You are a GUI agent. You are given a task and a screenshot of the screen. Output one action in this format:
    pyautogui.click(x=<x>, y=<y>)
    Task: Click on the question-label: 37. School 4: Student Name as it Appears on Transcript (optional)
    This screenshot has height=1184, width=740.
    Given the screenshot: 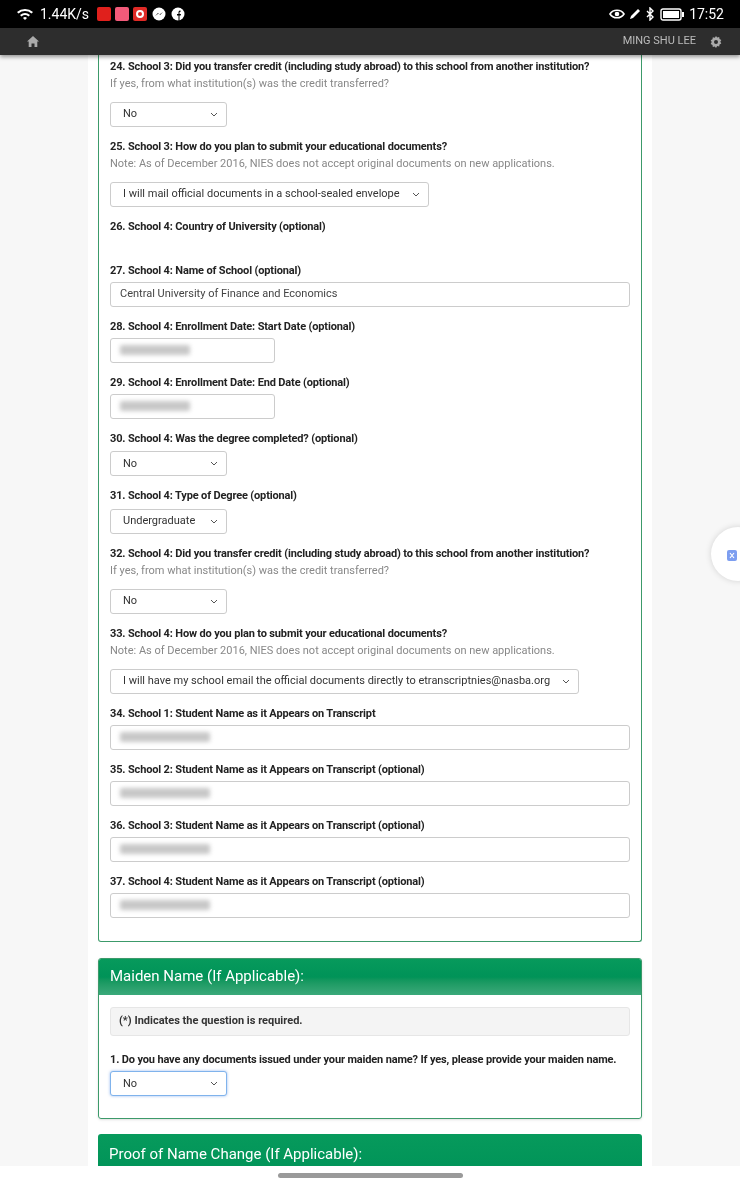 What is the action you would take?
    pyautogui.click(x=268, y=881)
    